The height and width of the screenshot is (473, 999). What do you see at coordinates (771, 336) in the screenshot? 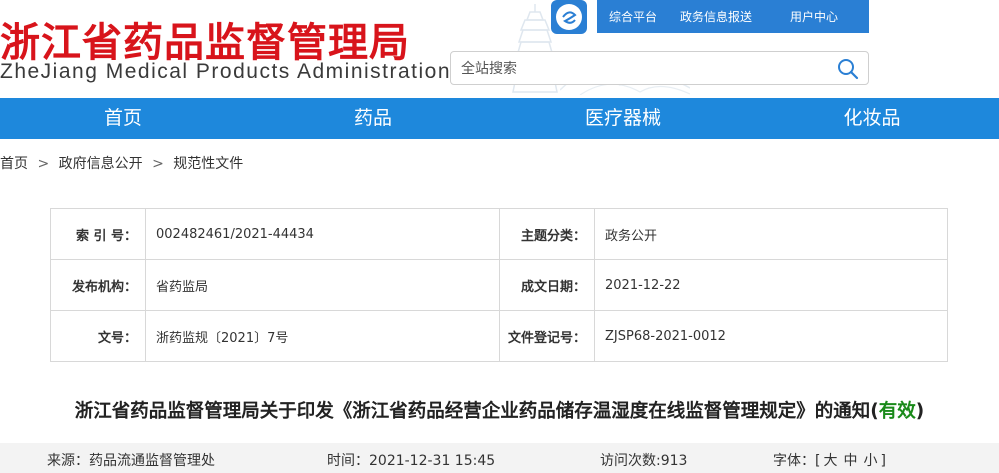
I see `meta-value-registration: ZJSP68-2021-0012` at bounding box center [771, 336].